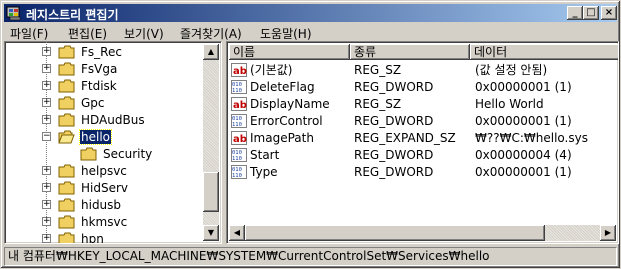 Image resolution: width=621 pixels, height=269 pixels. I want to click on list-horizontal-scrollbar: ◀ ▶, so click(422, 233).